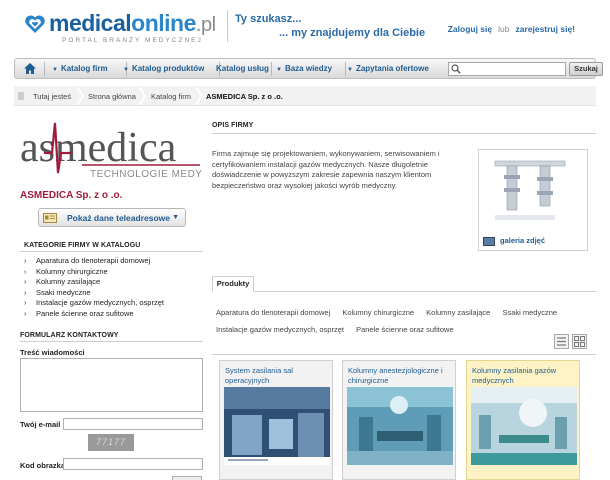  Describe the element at coordinates (523, 240) in the screenshot. I see `gallery-link-label: galeria zdjęć` at that location.